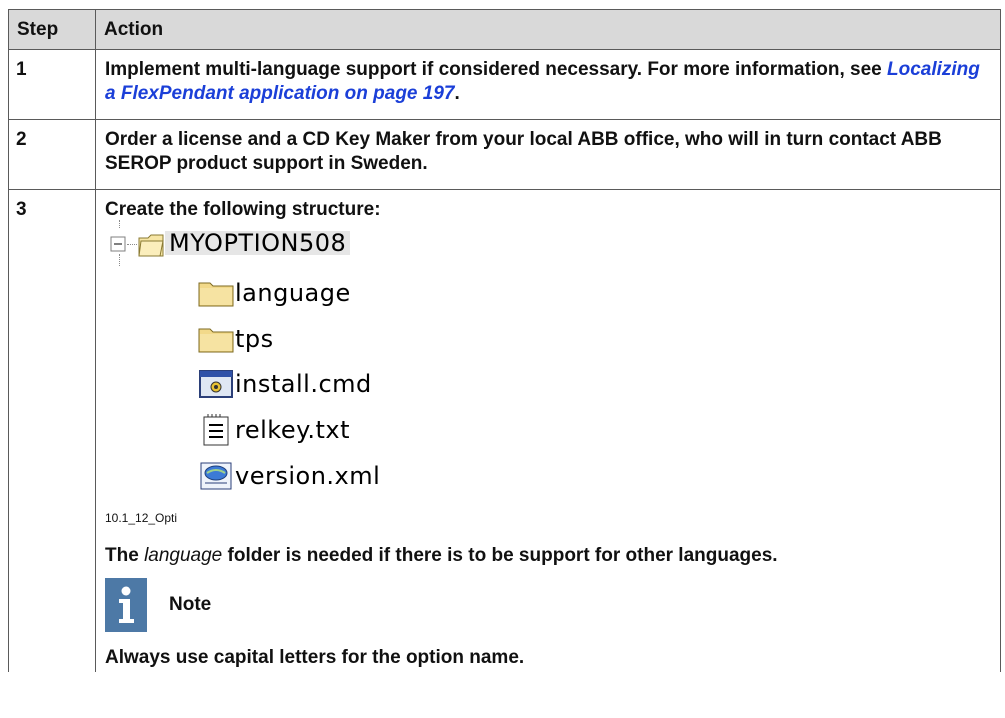 This screenshot has width=1005, height=718. Describe the element at coordinates (126, 605) in the screenshot. I see `info-icon` at that location.